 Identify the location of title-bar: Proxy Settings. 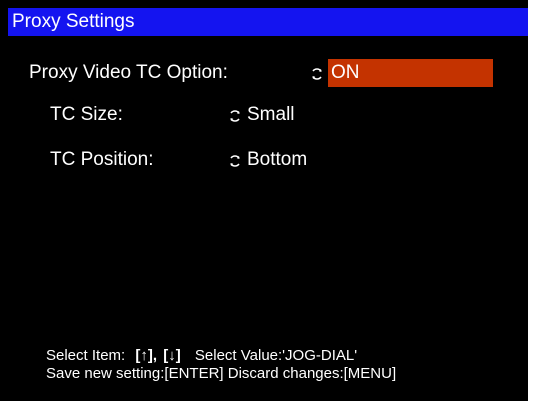
(268, 22).